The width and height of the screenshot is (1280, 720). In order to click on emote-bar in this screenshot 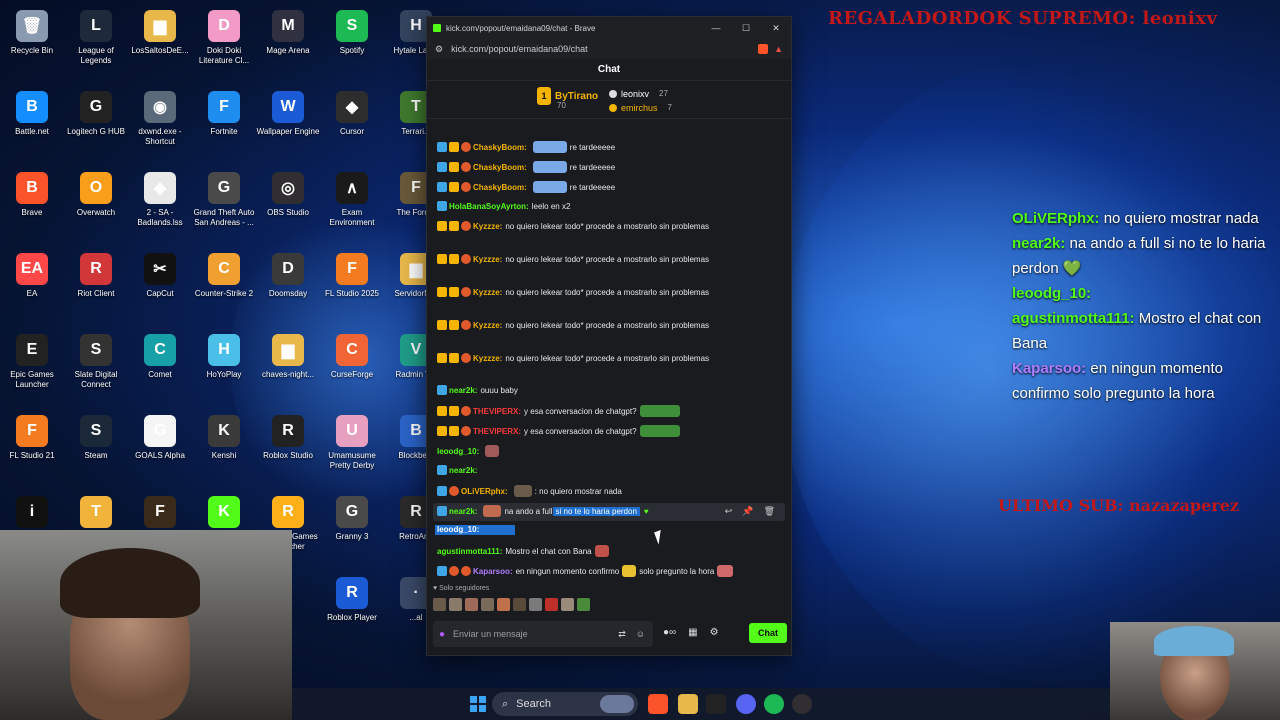, I will do `click(511, 604)`.